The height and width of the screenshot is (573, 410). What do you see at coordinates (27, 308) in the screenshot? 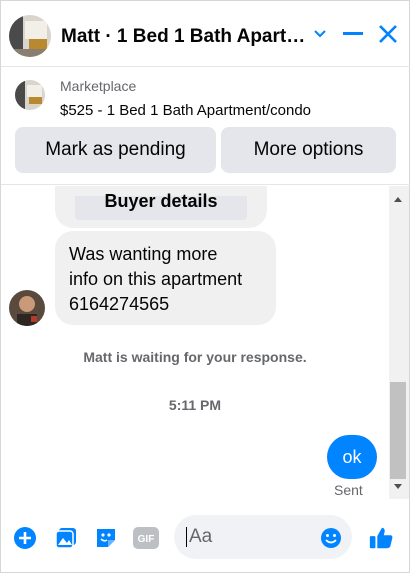
I see `sender-avatar` at bounding box center [27, 308].